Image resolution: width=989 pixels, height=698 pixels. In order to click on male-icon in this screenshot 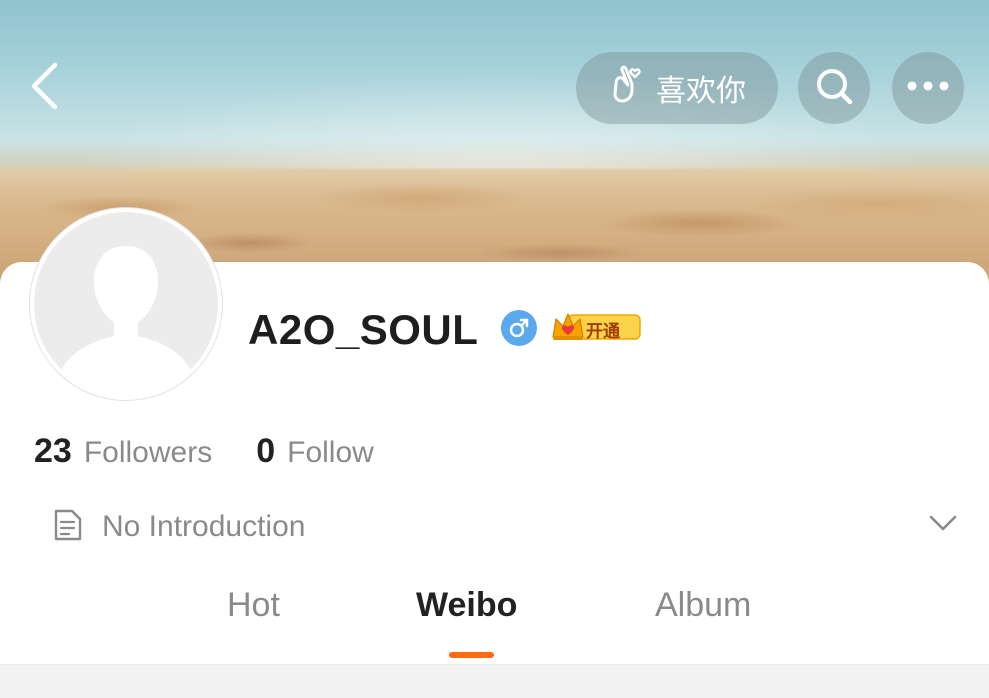, I will do `click(519, 328)`.